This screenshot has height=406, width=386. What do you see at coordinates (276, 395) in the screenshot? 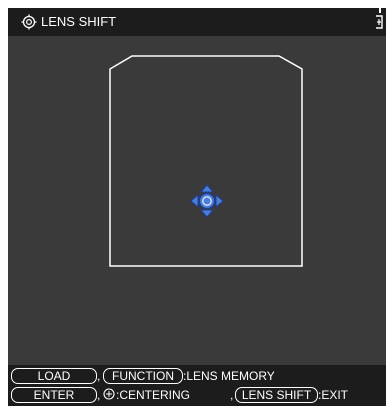
I see `lens-shift-key: LENS SHIFT` at bounding box center [276, 395].